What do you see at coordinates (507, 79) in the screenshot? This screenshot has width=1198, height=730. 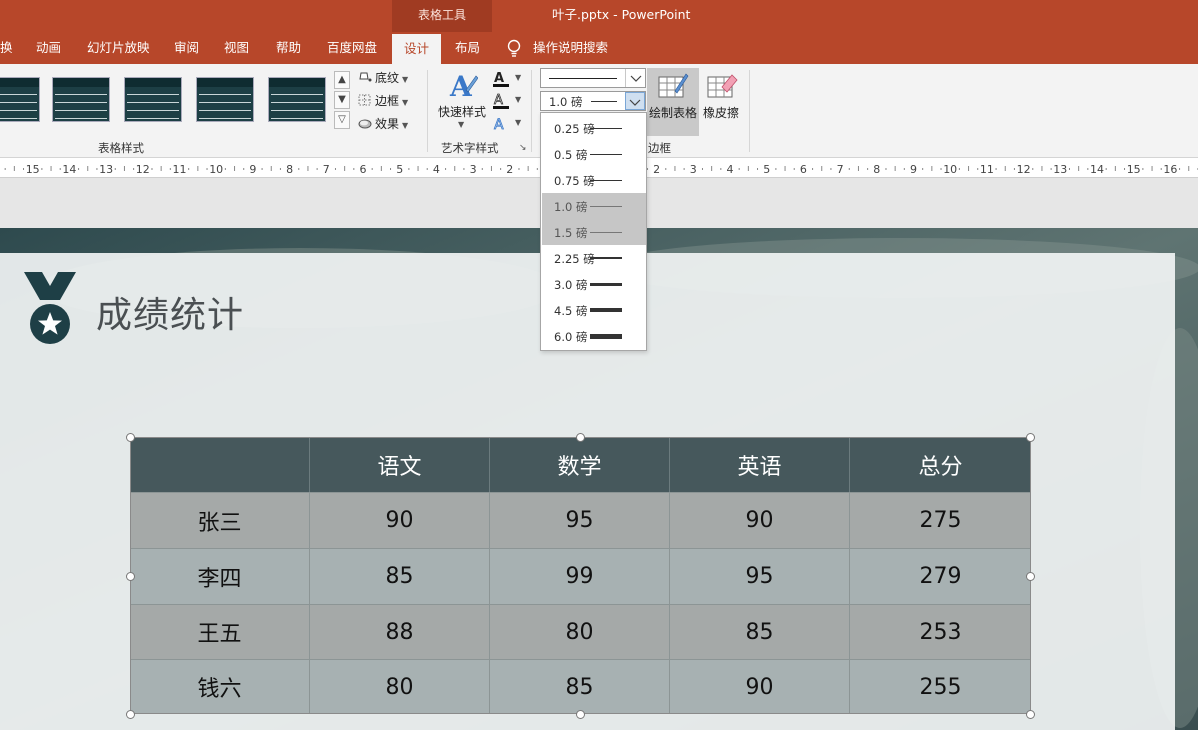 I see `text-fill-button: A ▼` at bounding box center [507, 79].